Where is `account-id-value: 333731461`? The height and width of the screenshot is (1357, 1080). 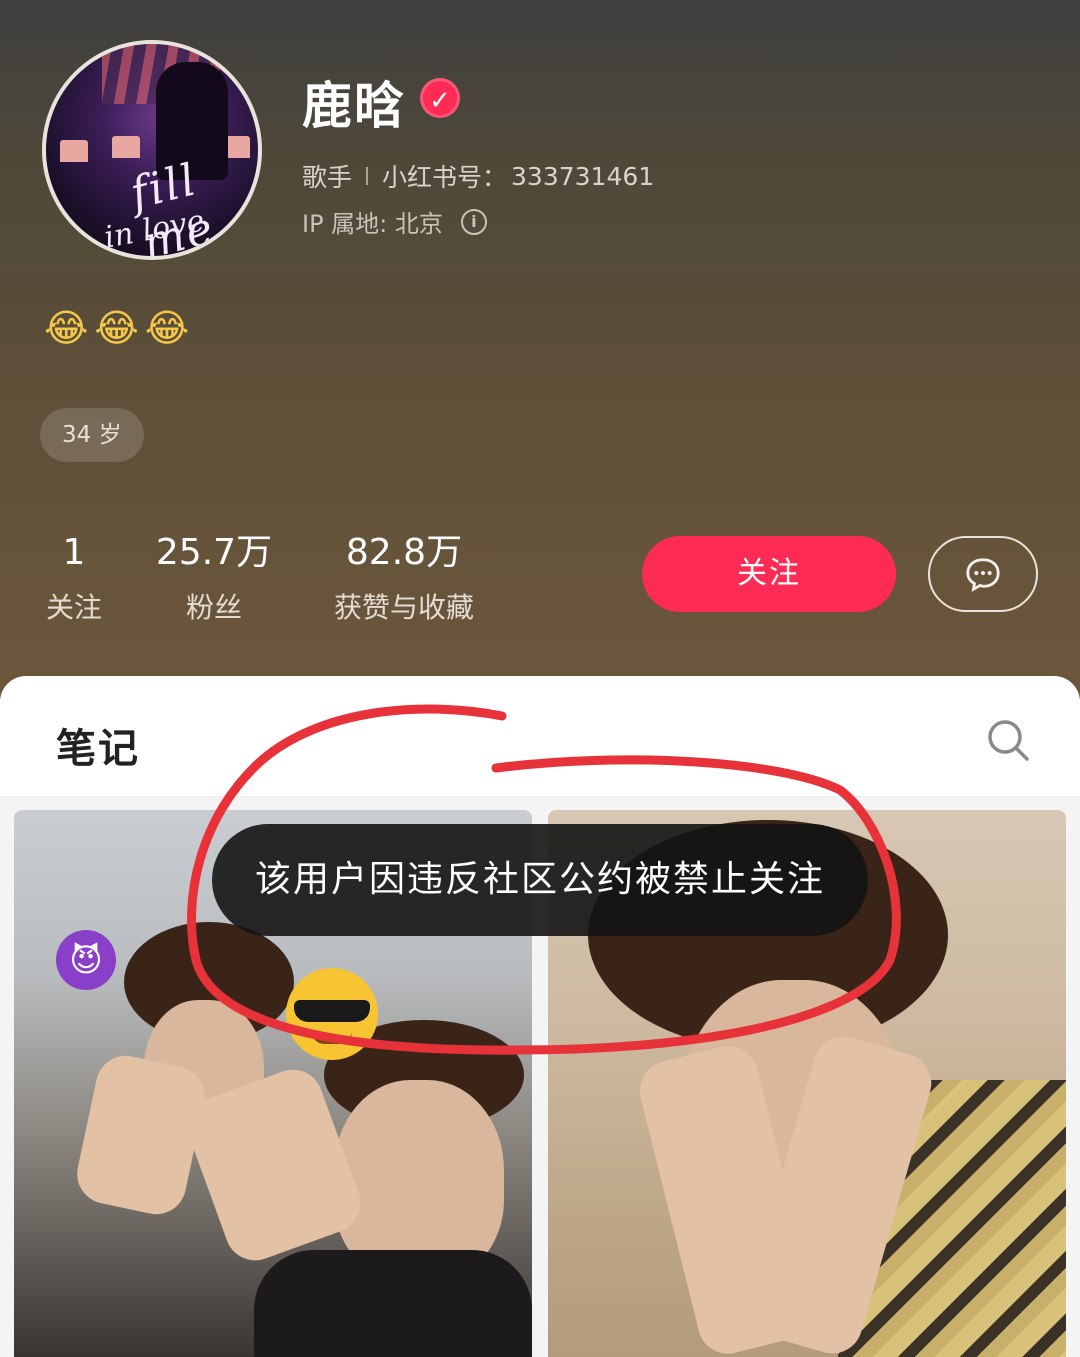 account-id-value: 333731461 is located at coordinates (582, 176).